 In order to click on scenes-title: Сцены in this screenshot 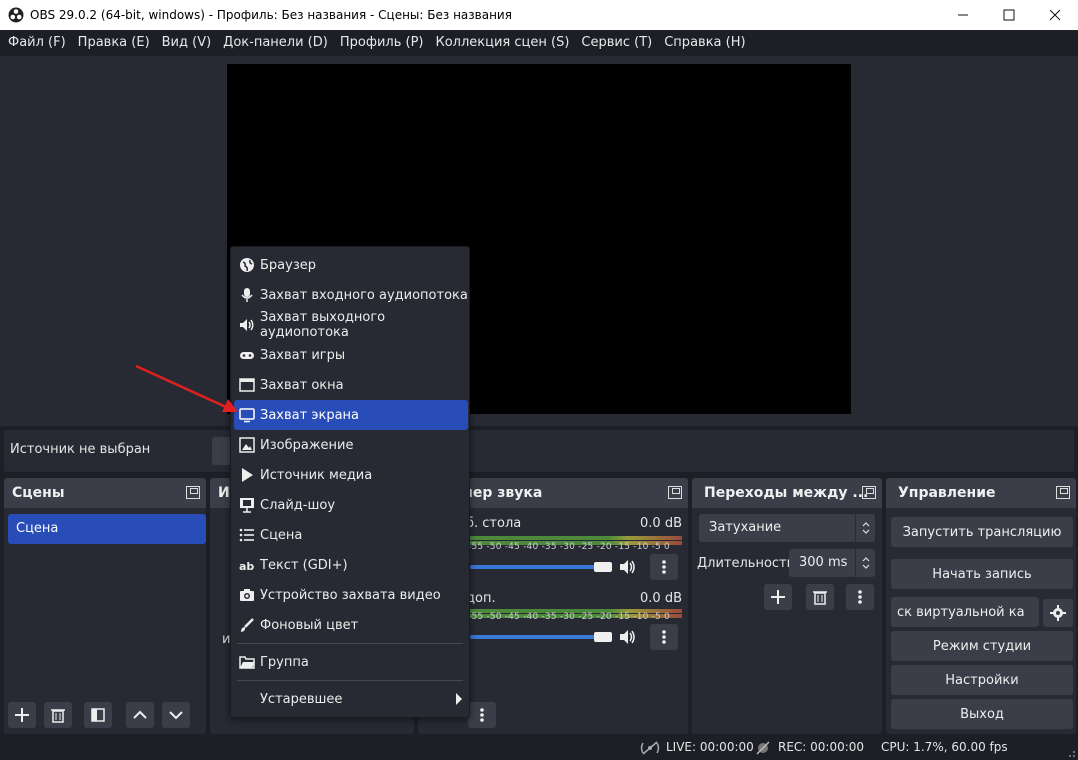, I will do `click(38, 493)`.